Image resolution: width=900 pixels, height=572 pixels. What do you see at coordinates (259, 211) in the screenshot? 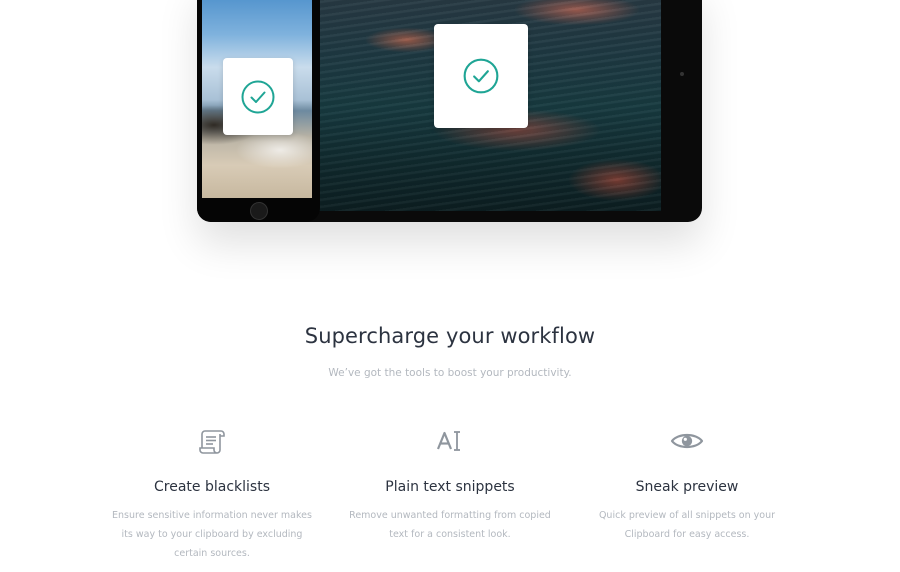
I see `phone-home-button` at bounding box center [259, 211].